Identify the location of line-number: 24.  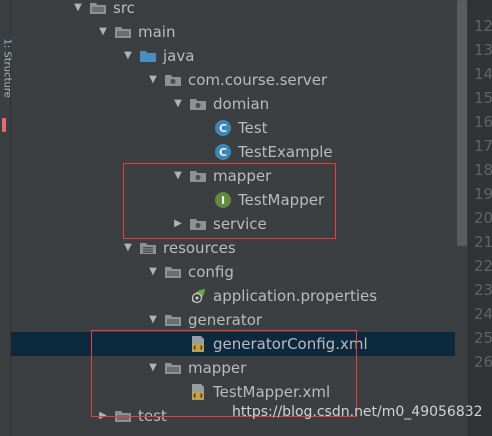
(483, 314).